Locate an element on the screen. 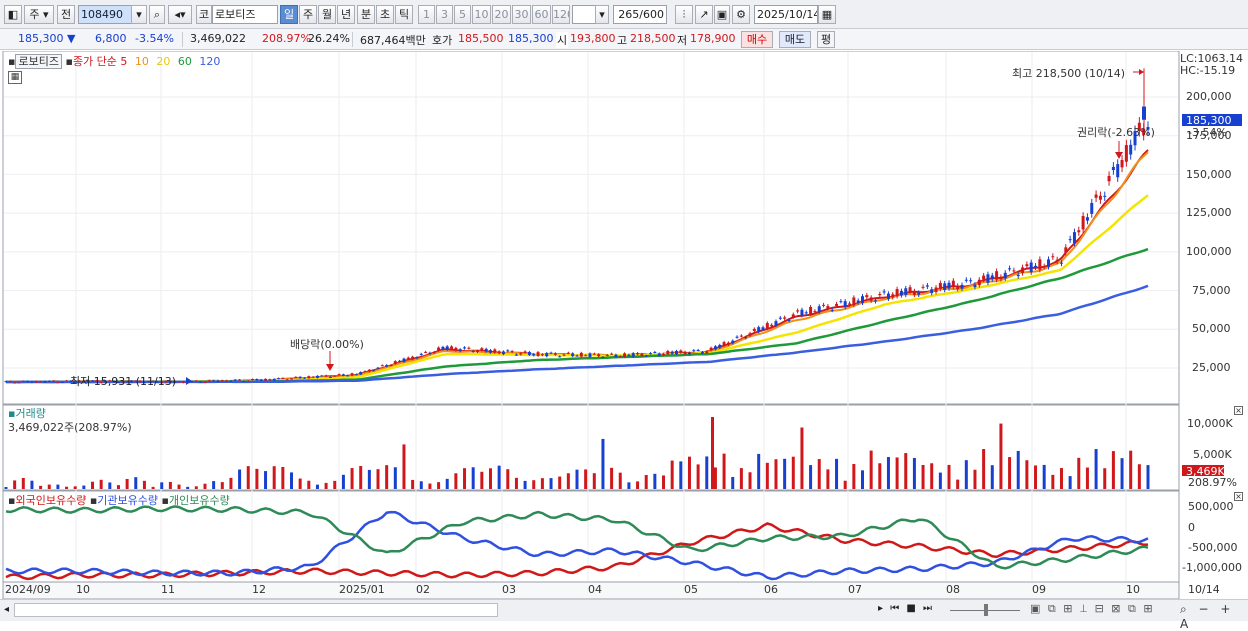 This screenshot has height=631, width=1248. divider is located at coordinates (182, 39).